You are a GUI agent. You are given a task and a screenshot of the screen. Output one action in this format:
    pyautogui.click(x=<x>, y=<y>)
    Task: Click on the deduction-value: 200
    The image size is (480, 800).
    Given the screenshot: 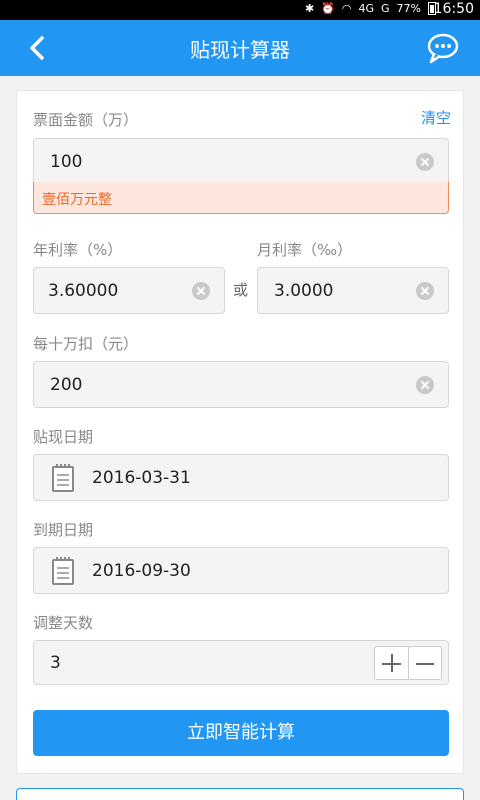 What is the action you would take?
    pyautogui.click(x=66, y=385)
    